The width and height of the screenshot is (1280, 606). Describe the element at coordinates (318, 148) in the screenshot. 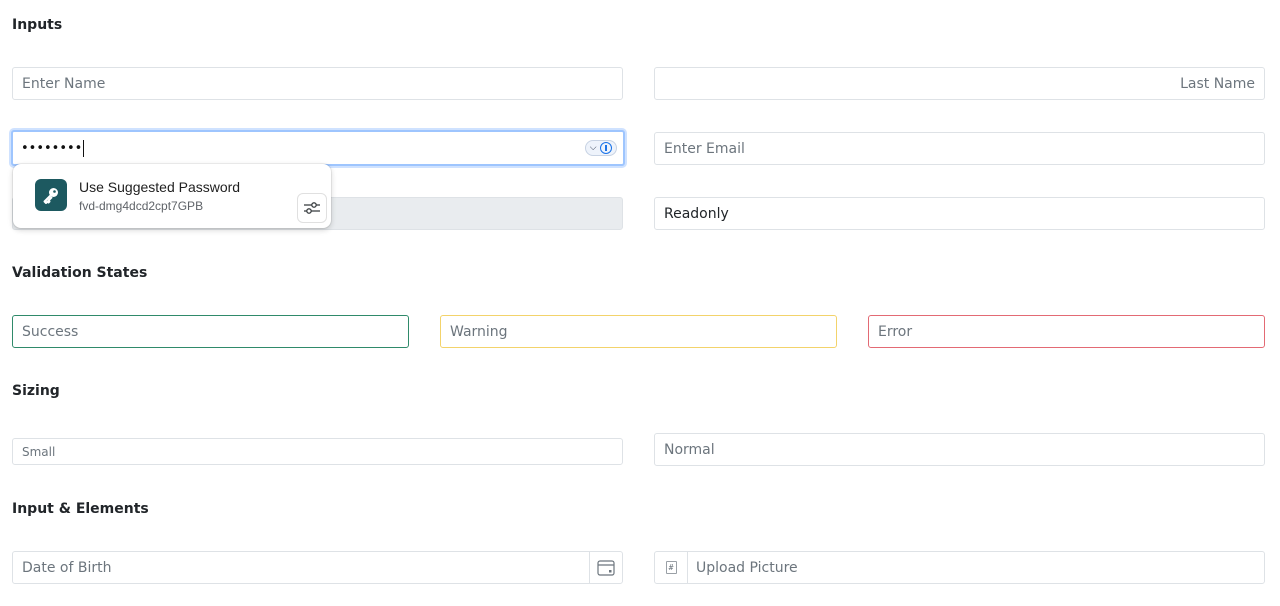

I see `password-input: •••••••• ⌵` at that location.